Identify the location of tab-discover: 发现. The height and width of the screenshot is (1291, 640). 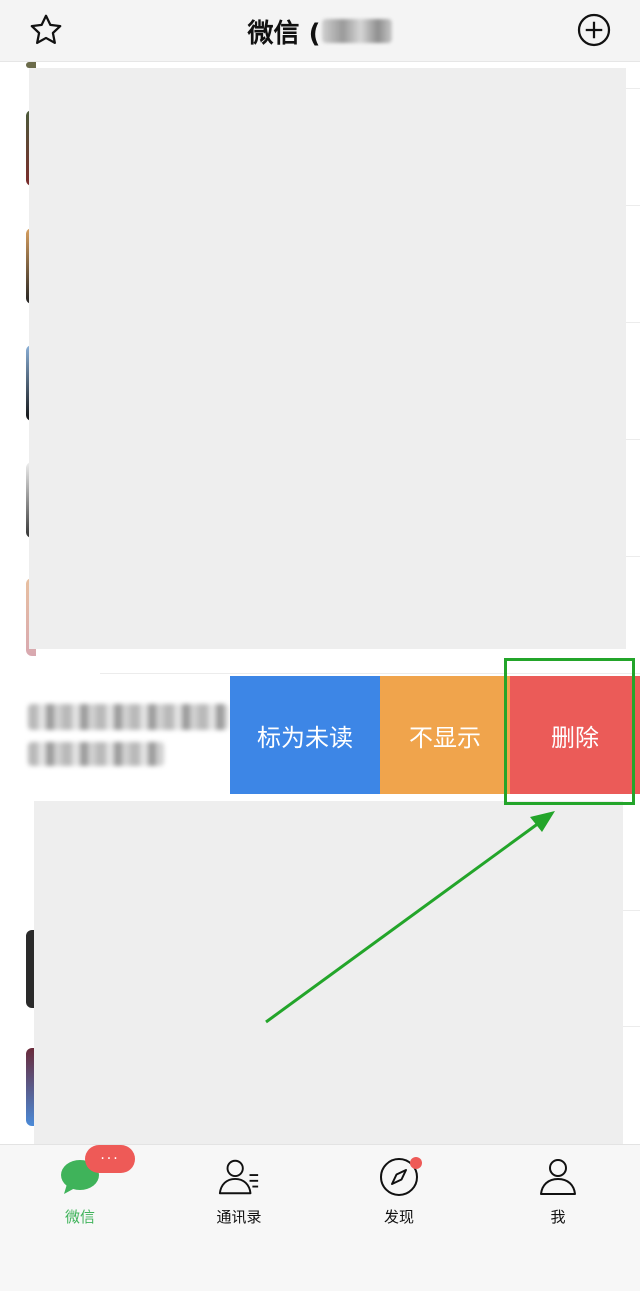
(399, 1195).